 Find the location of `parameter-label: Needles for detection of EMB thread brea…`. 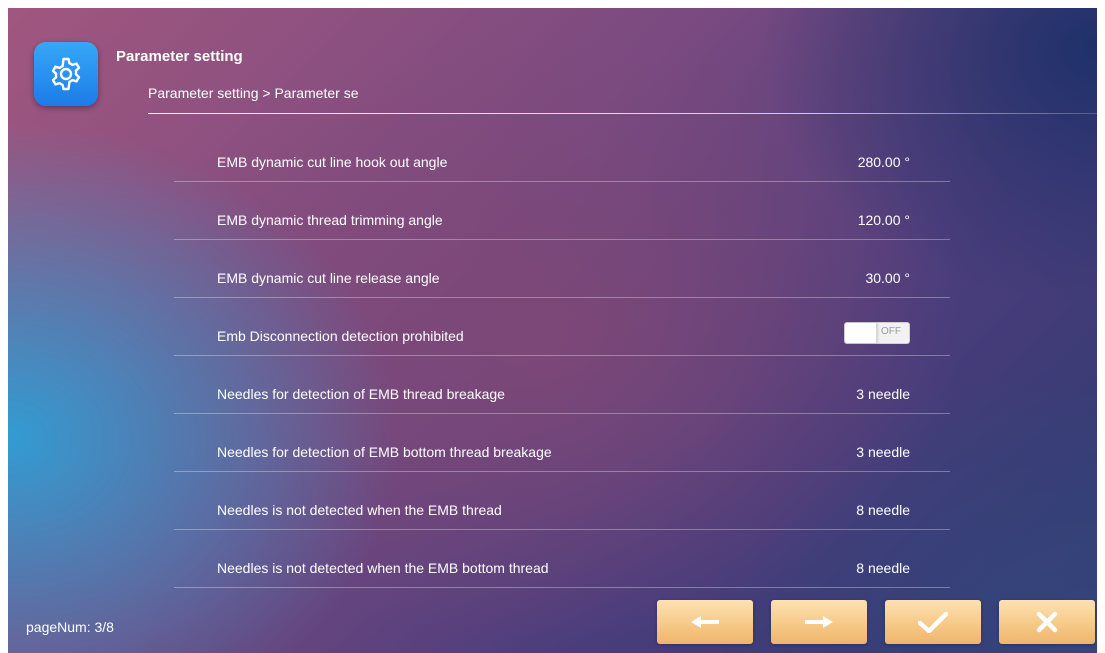

parameter-label: Needles for detection of EMB thread brea… is located at coordinates (361, 394).